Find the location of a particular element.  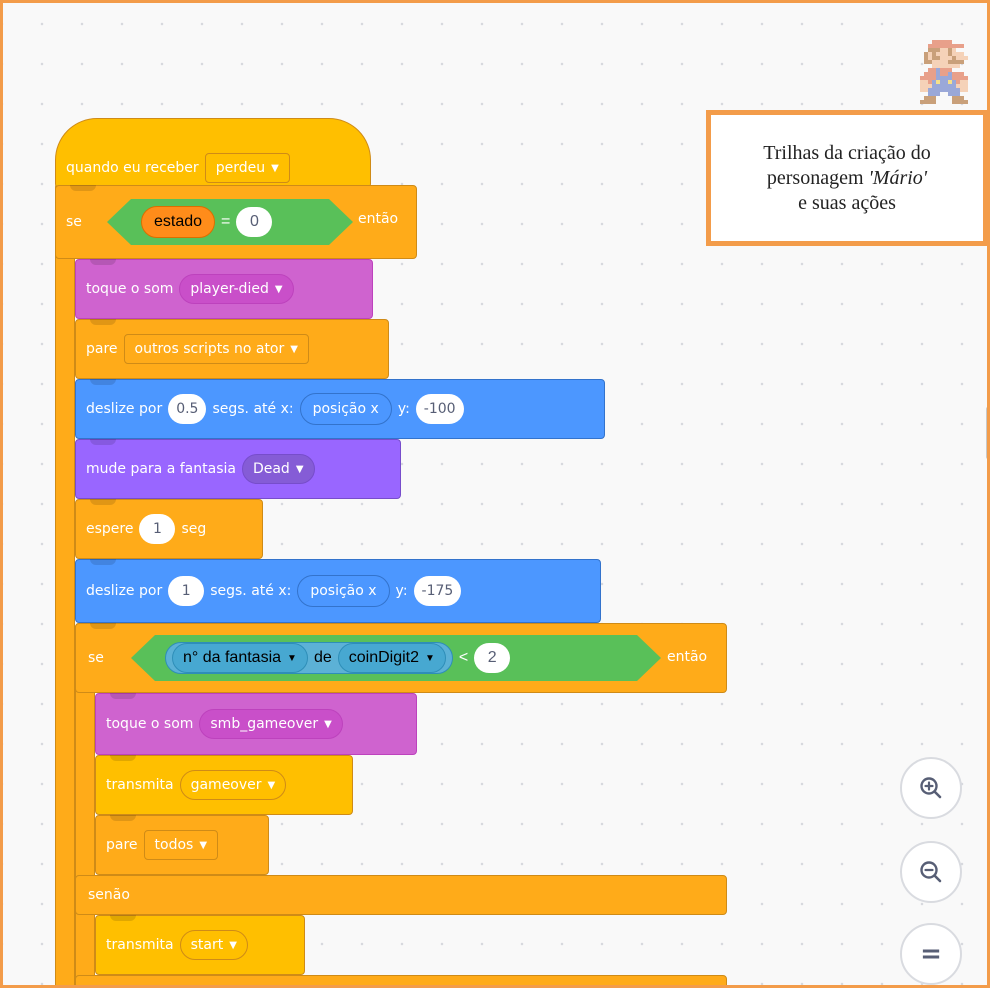

broadcast-block-2: transmita start ▼ is located at coordinates (200, 945).